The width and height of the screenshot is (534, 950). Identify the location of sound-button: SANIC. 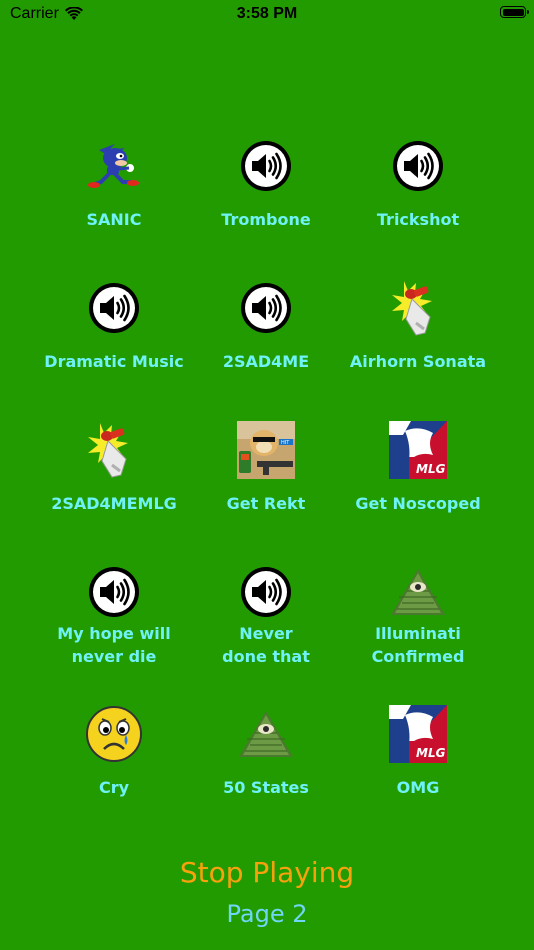
(114, 196).